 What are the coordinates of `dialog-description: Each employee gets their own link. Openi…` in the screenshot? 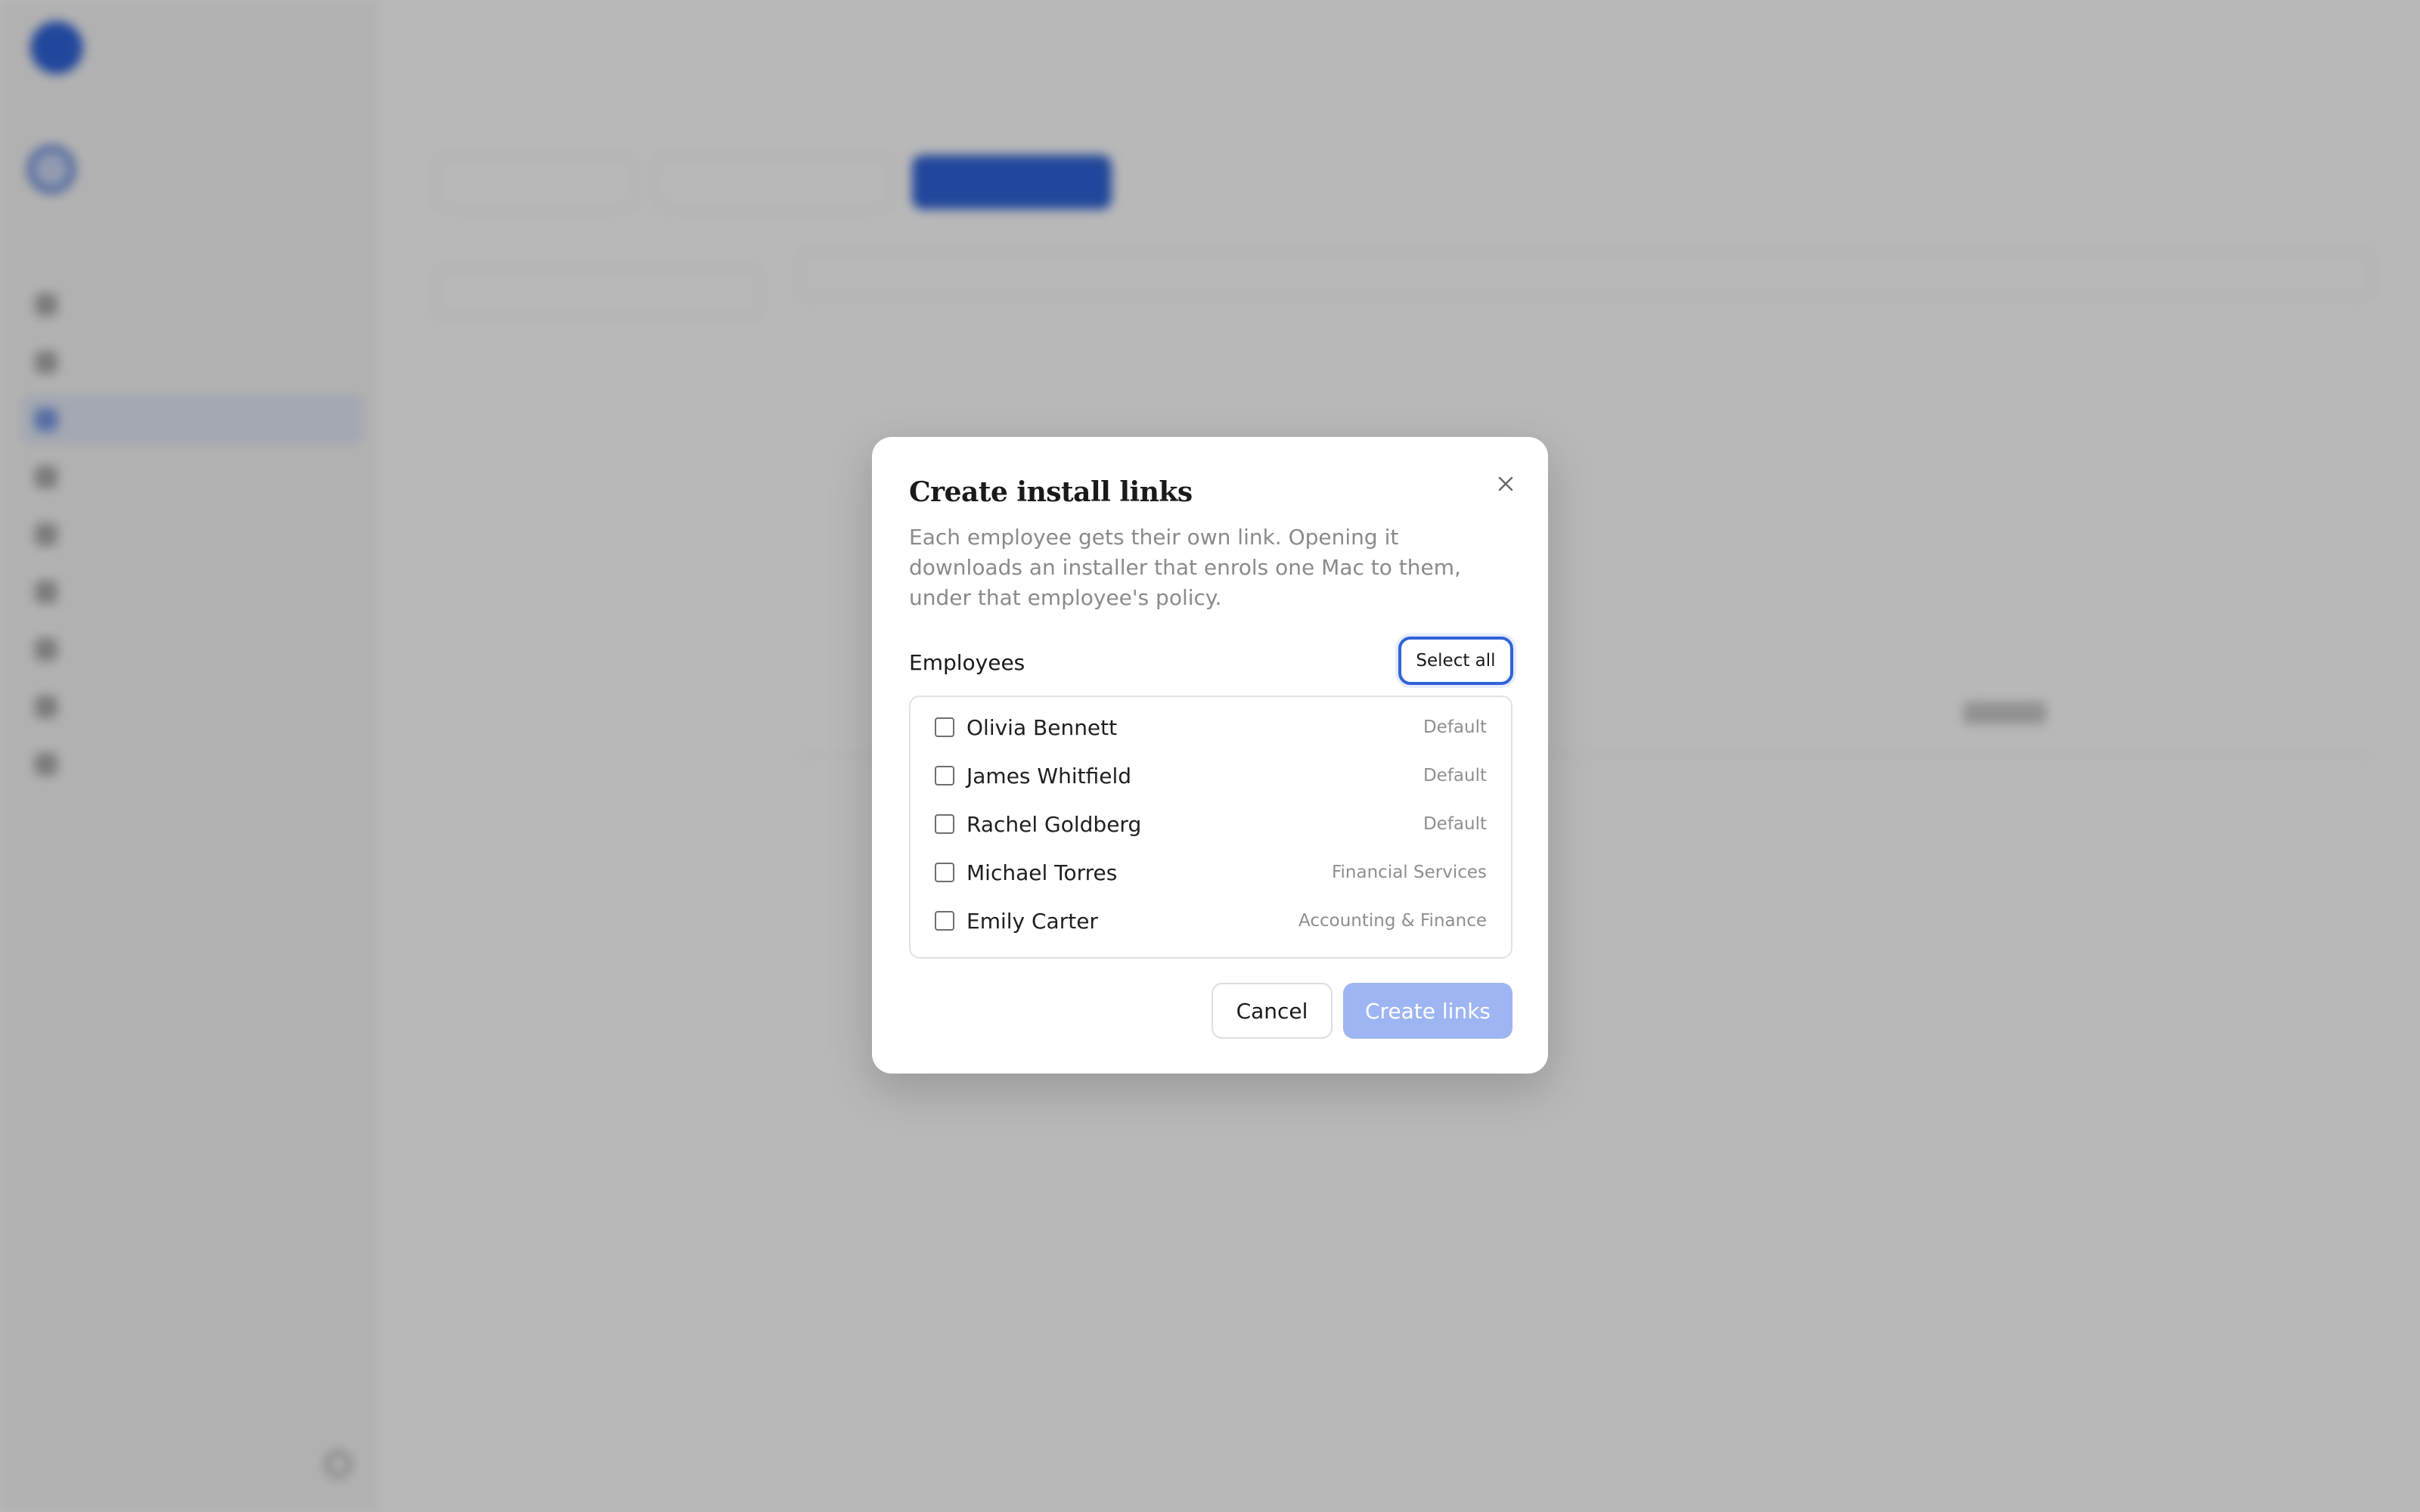 It's located at (1185, 567).